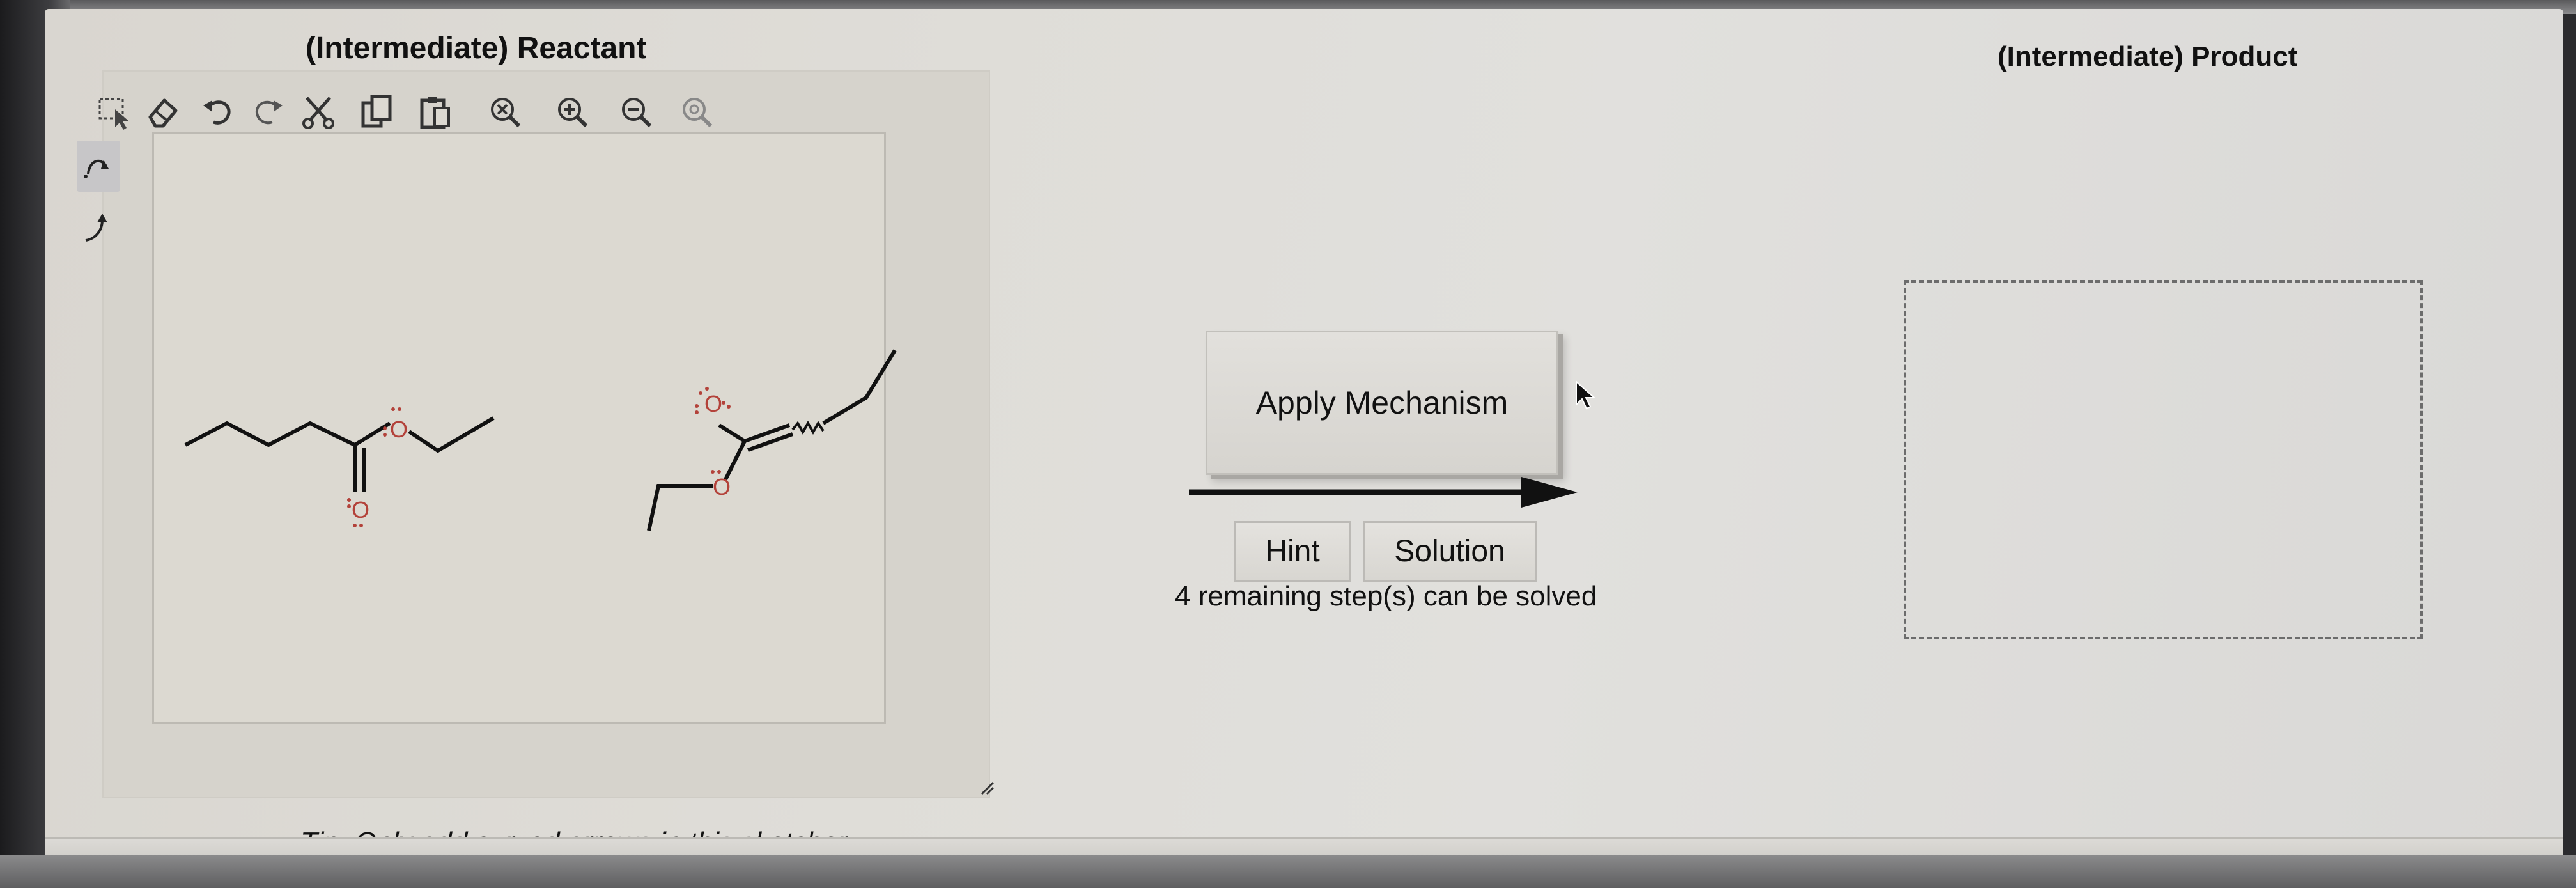 This screenshot has width=2576, height=888. What do you see at coordinates (772, 440) in the screenshot?
I see `enolate-molecule: O O` at bounding box center [772, 440].